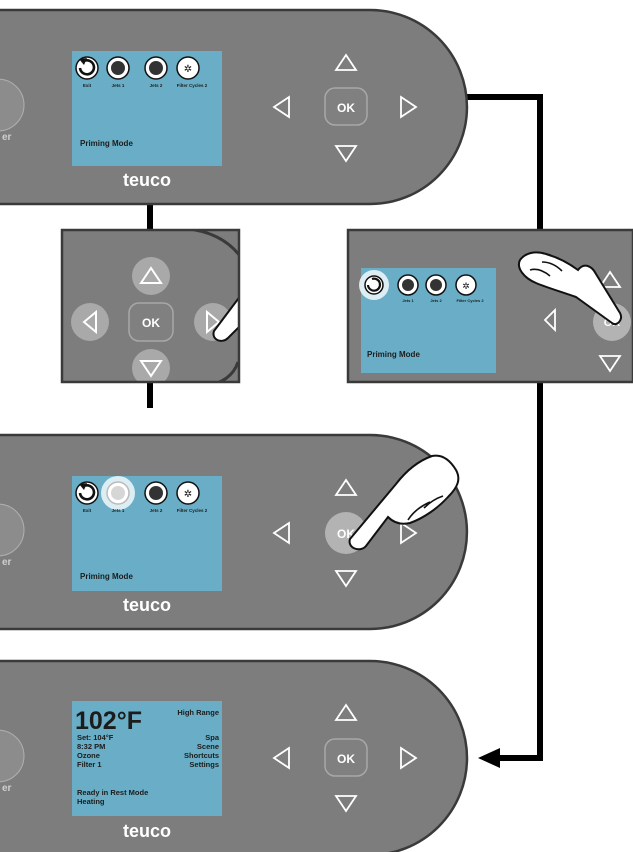 Image resolution: width=633 pixels, height=852 pixels. What do you see at coordinates (95, 737) in the screenshot?
I see `set-temperature: Set: 104°F` at bounding box center [95, 737].